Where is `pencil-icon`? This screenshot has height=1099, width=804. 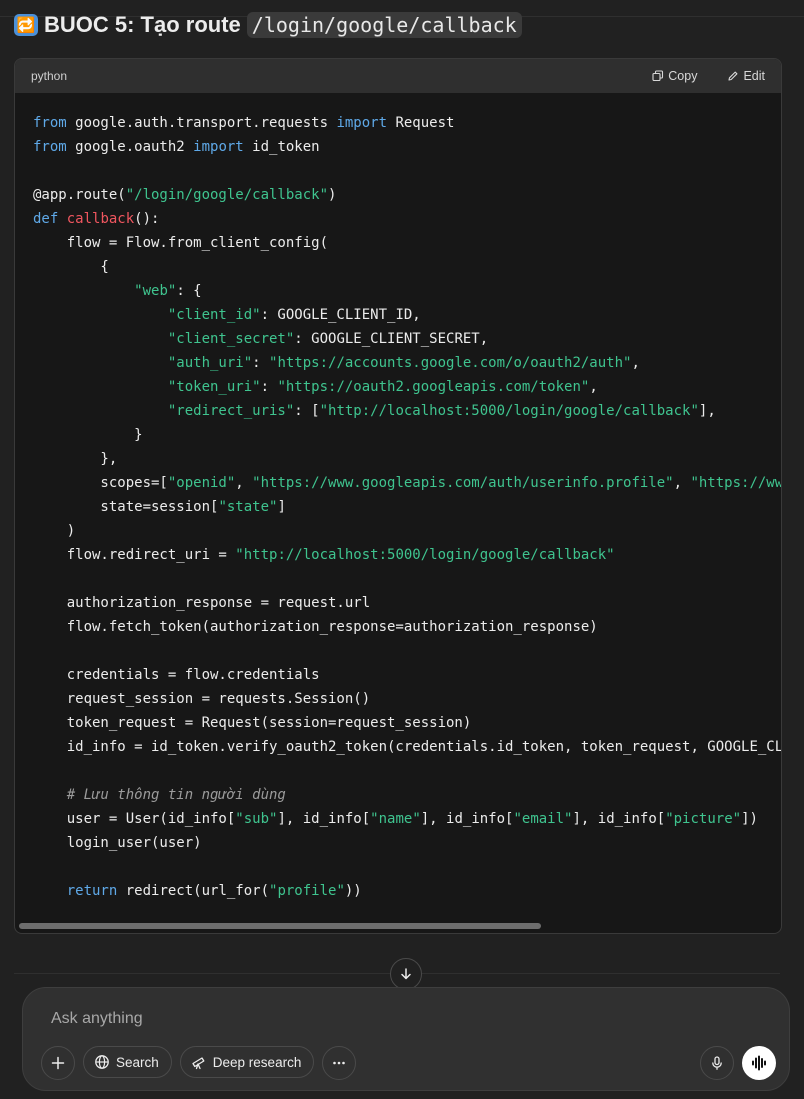
pencil-icon is located at coordinates (733, 76).